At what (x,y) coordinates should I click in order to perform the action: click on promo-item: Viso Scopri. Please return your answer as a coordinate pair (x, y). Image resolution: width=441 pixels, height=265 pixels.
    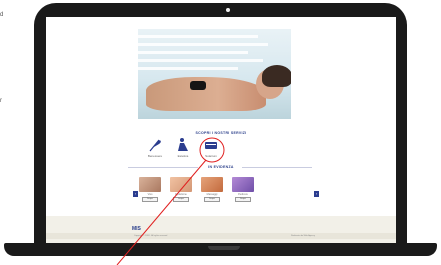
    Looking at the image, I should click on (150, 189).